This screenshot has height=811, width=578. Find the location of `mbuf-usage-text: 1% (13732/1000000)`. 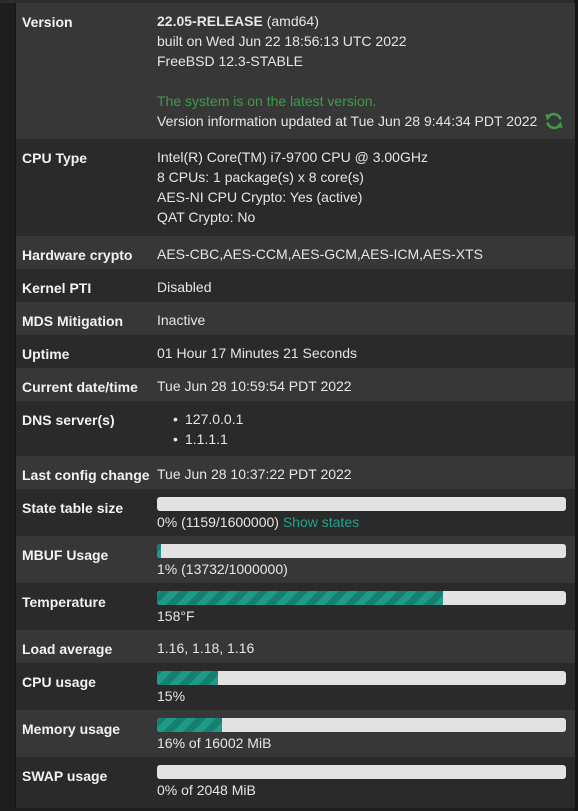

mbuf-usage-text: 1% (13732/1000000) is located at coordinates (222, 569).